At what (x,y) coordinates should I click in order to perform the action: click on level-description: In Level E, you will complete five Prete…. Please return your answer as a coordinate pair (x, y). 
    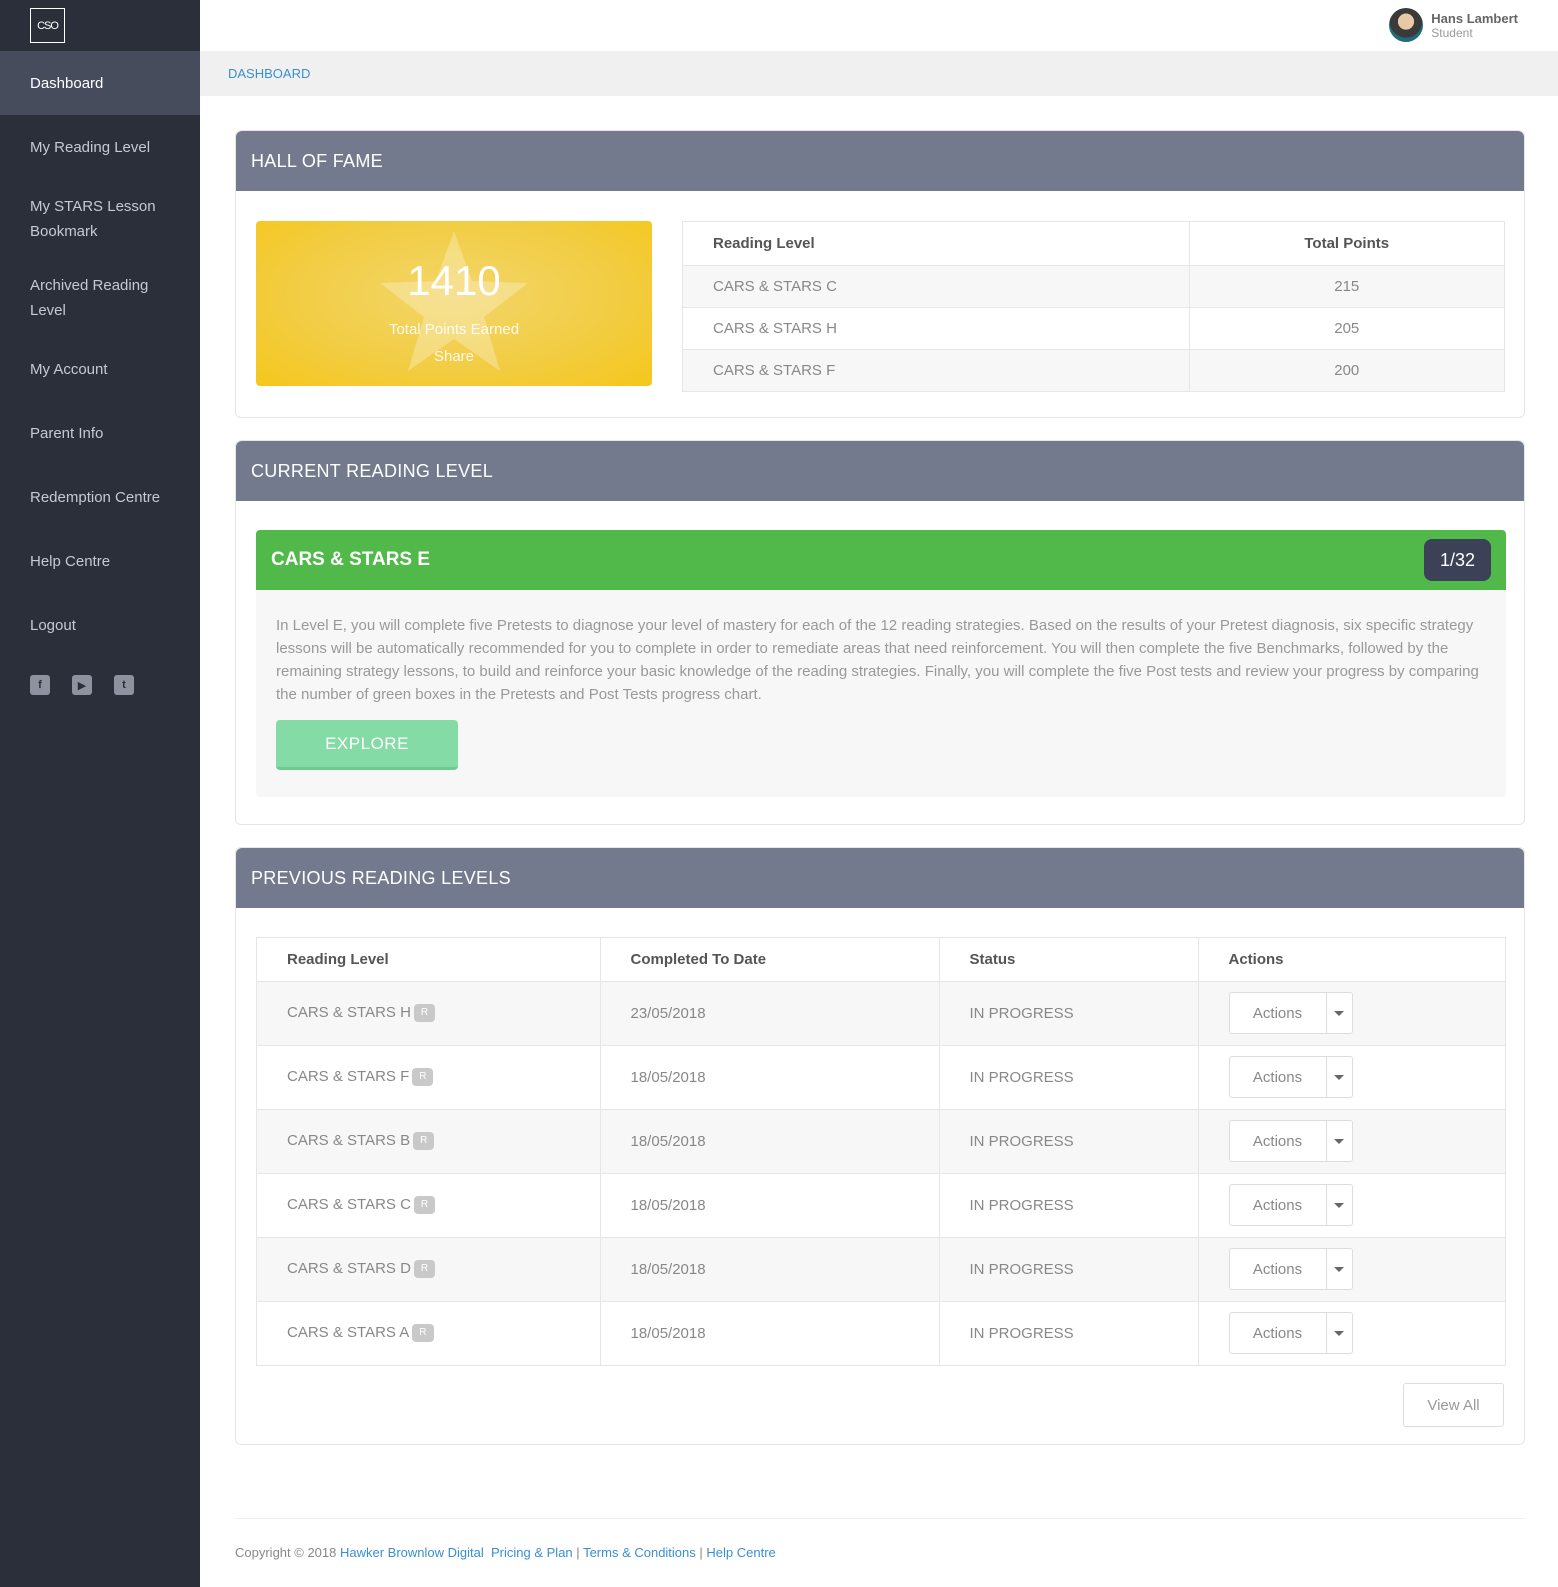
    Looking at the image, I should click on (877, 660).